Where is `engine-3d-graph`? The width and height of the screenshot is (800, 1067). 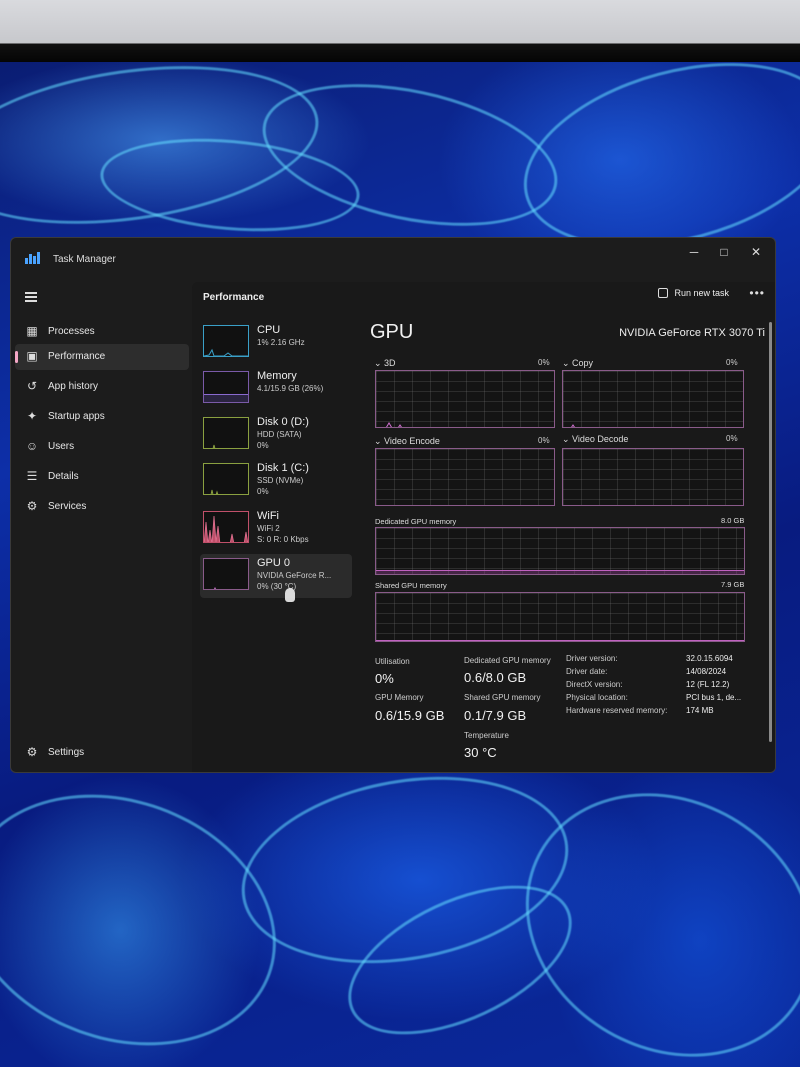 engine-3d-graph is located at coordinates (465, 399).